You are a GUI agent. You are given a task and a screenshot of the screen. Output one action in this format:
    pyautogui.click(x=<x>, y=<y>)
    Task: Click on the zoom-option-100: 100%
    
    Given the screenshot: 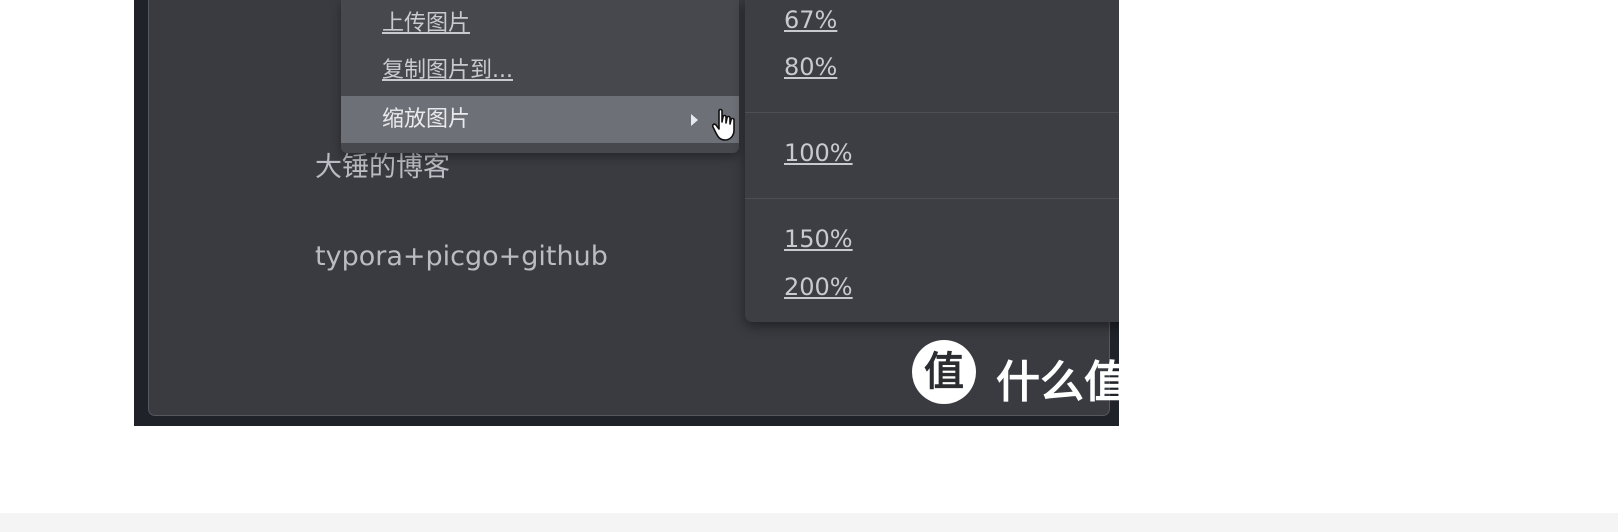 What is the action you would take?
    pyautogui.click(x=818, y=153)
    